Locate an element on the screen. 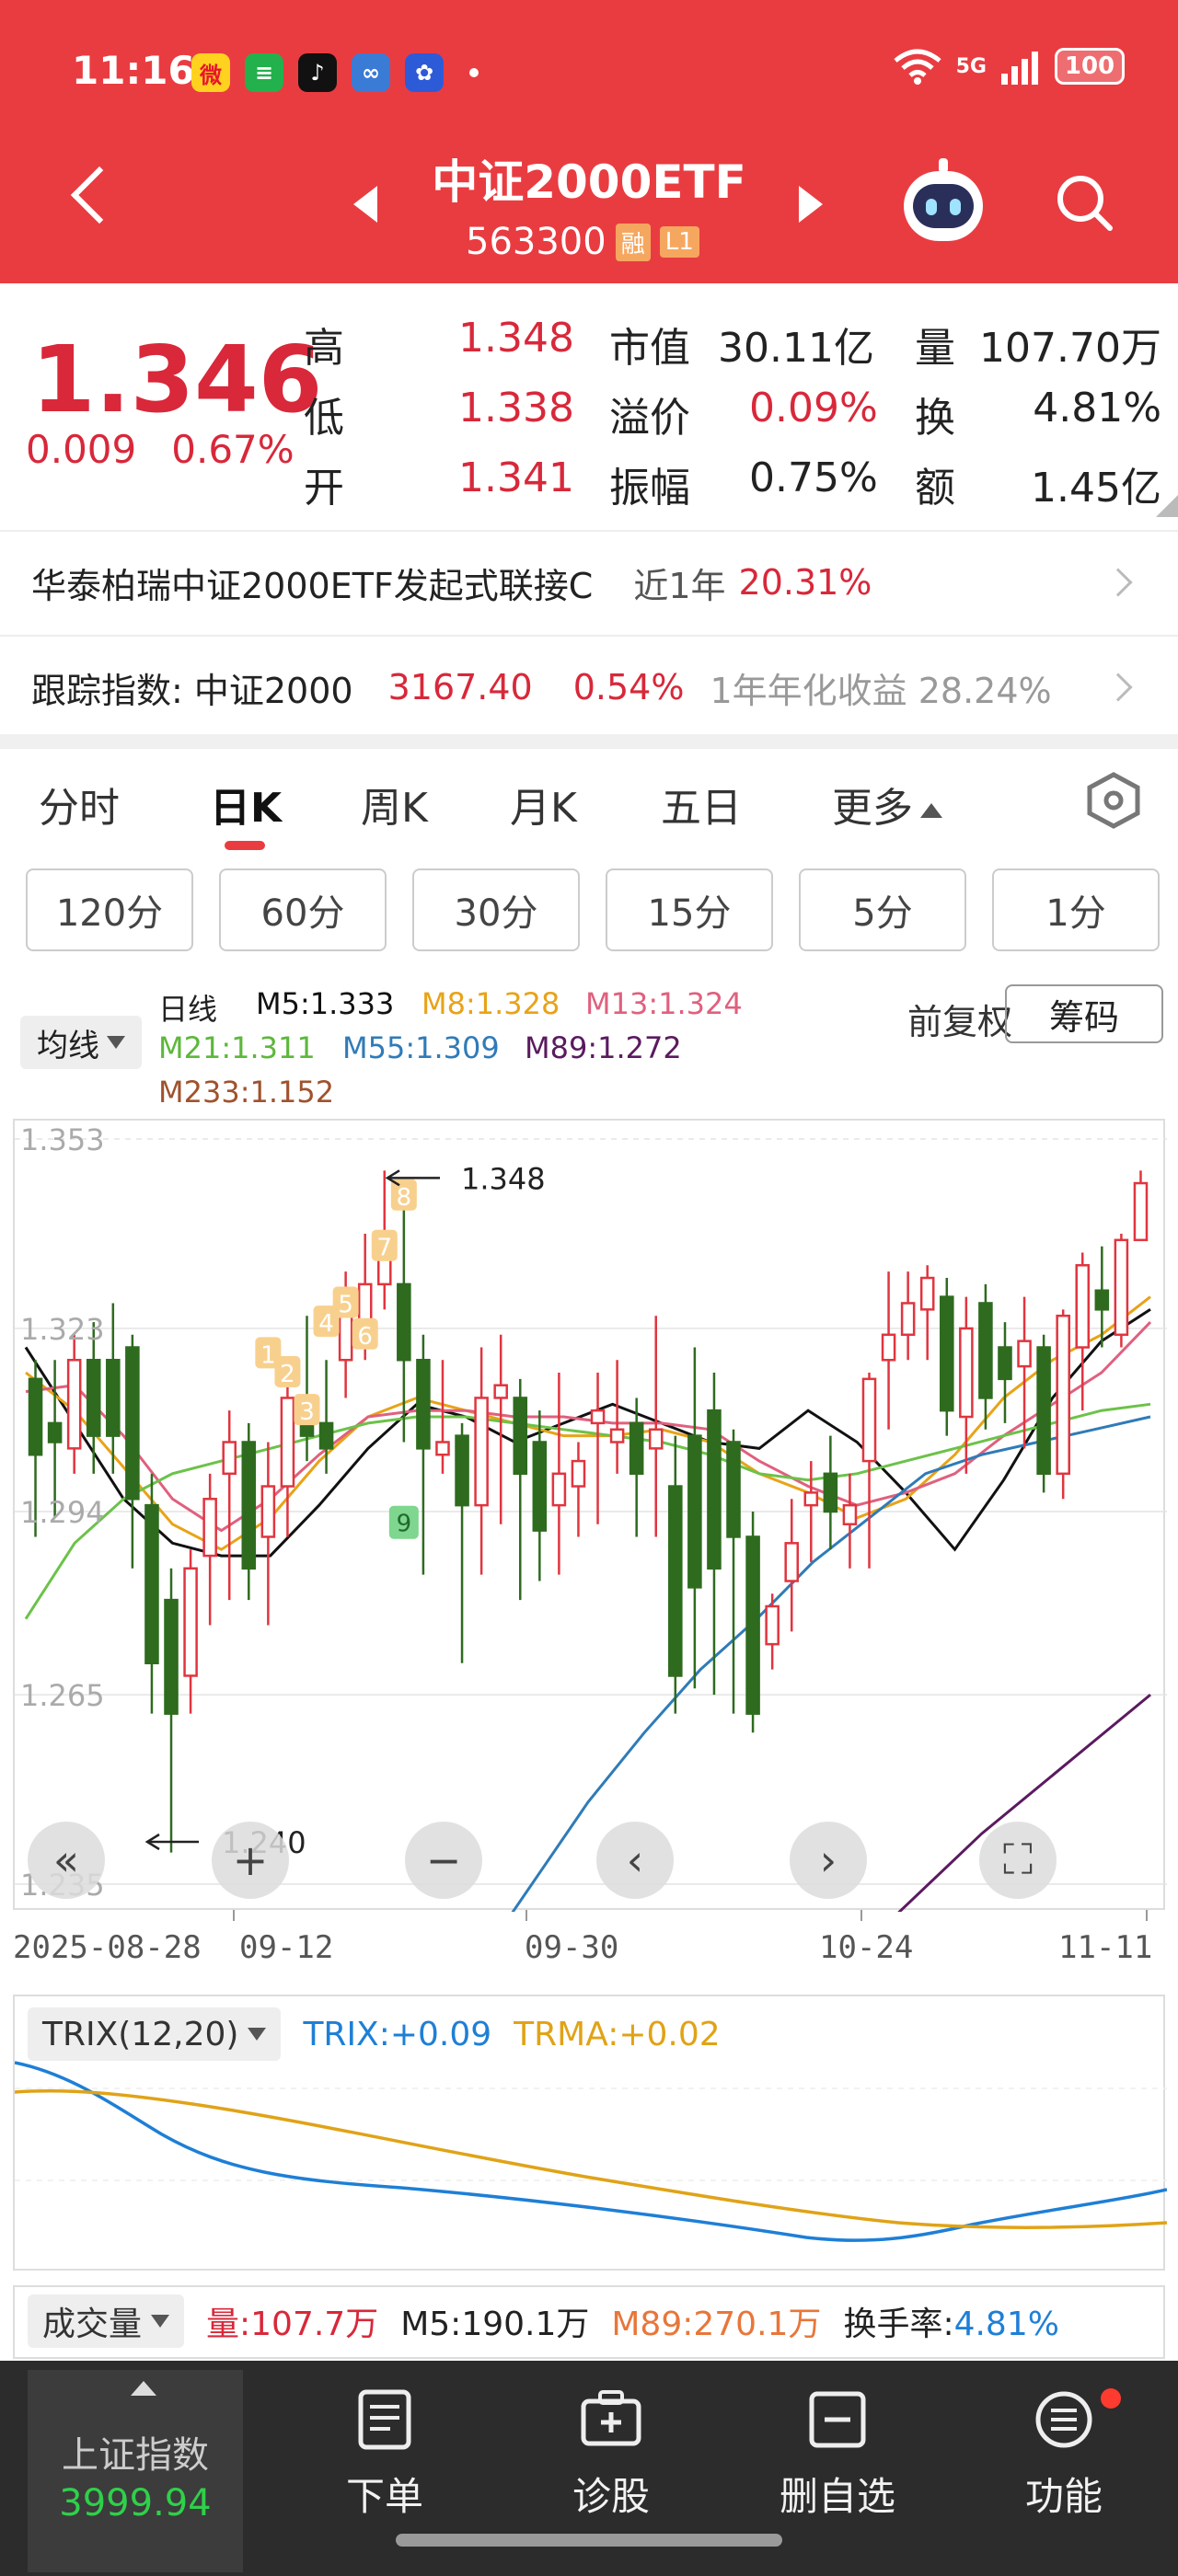  turnover-rate: 换手率:4.81% is located at coordinates (951, 2321).